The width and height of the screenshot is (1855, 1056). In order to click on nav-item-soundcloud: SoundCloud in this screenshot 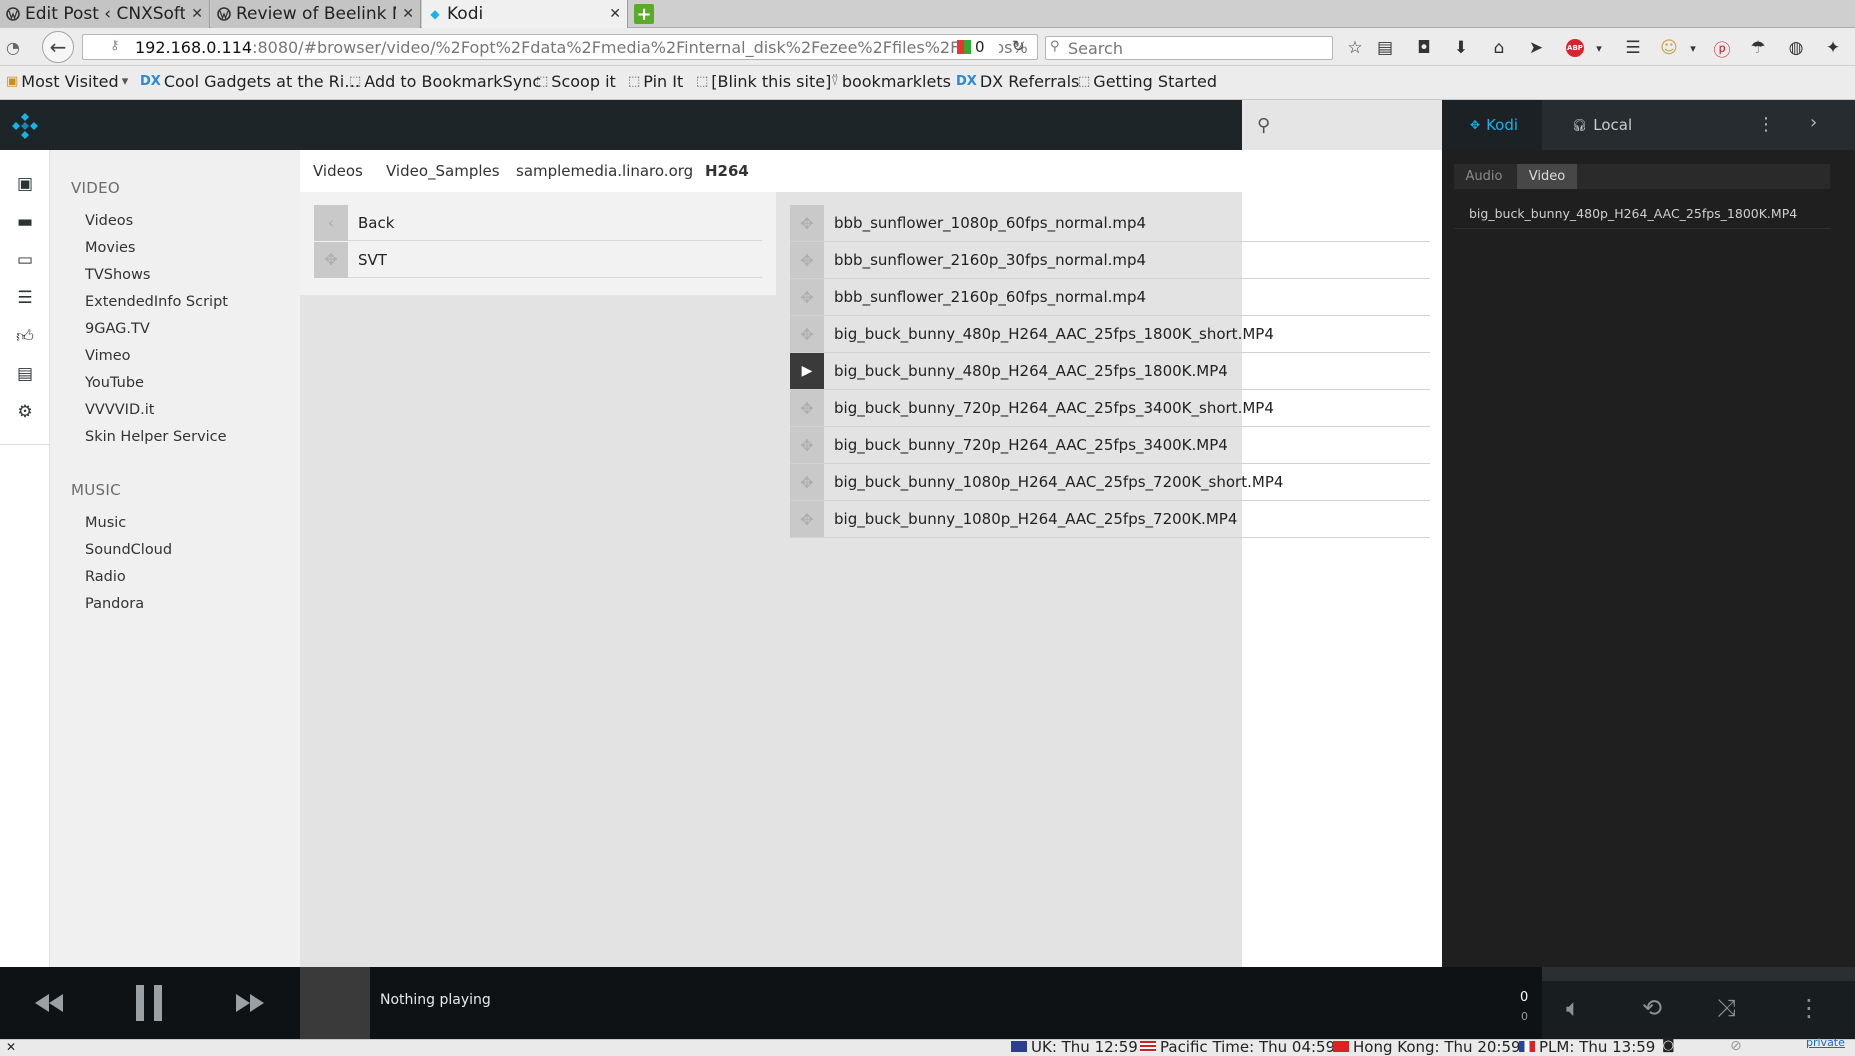, I will do `click(128, 550)`.